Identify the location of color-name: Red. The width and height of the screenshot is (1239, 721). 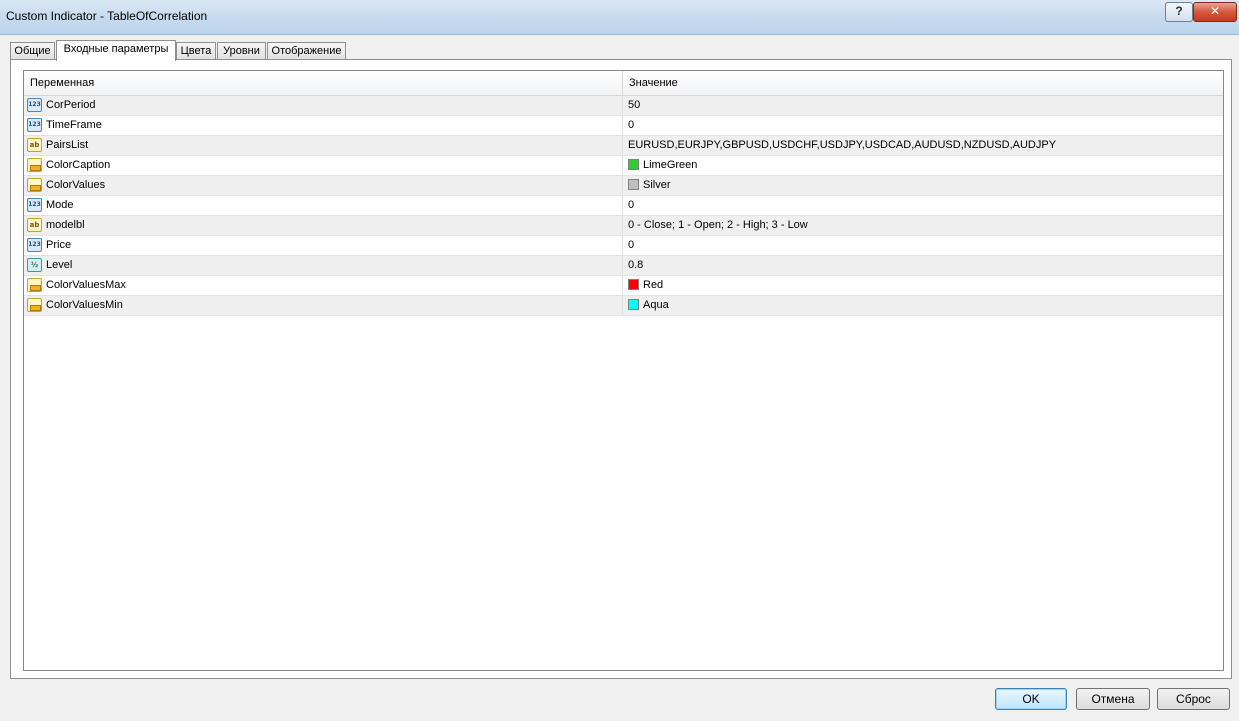
(653, 285).